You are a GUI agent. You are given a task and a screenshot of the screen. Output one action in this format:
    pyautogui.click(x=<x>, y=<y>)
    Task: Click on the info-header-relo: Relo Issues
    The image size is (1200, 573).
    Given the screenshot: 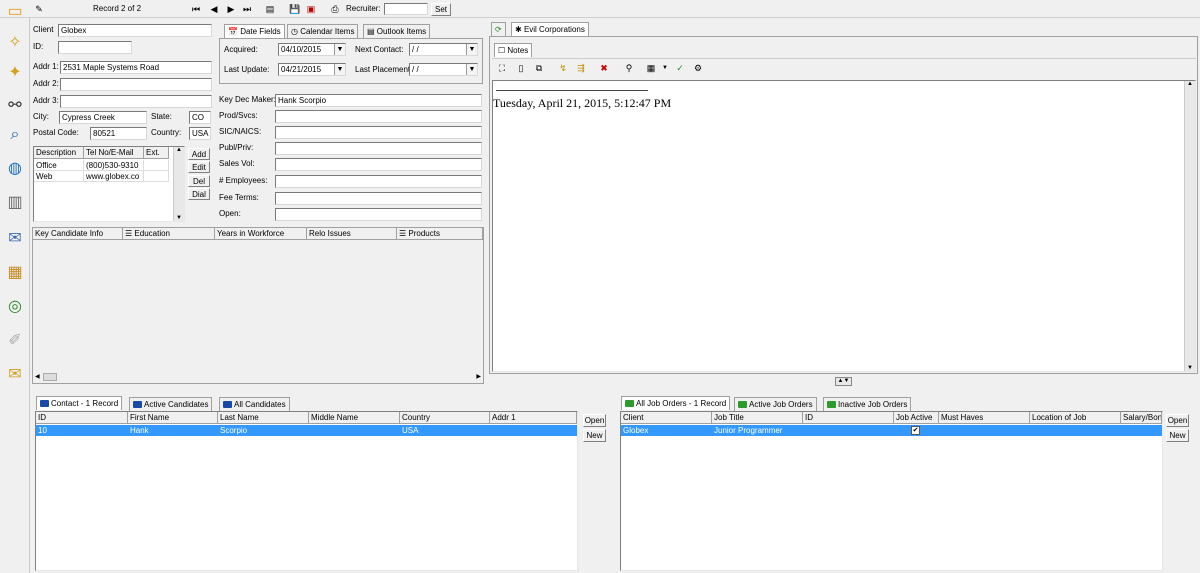 What is the action you would take?
    pyautogui.click(x=352, y=234)
    